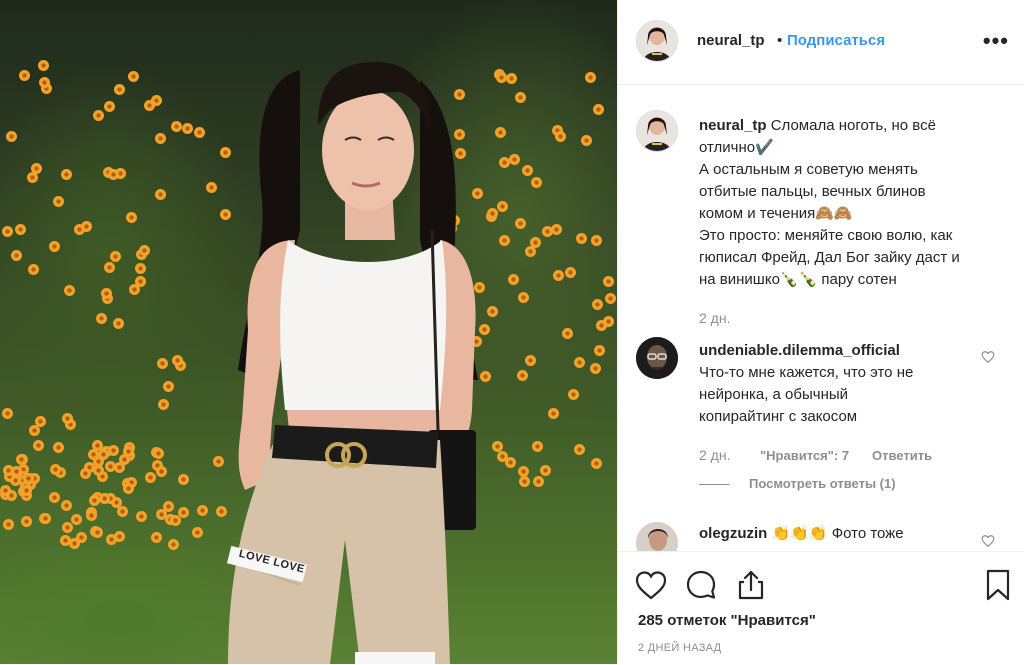 This screenshot has width=1024, height=665. Describe the element at coordinates (774, 394) in the screenshot. I see `comment-line: нейронка, а обычный` at that location.